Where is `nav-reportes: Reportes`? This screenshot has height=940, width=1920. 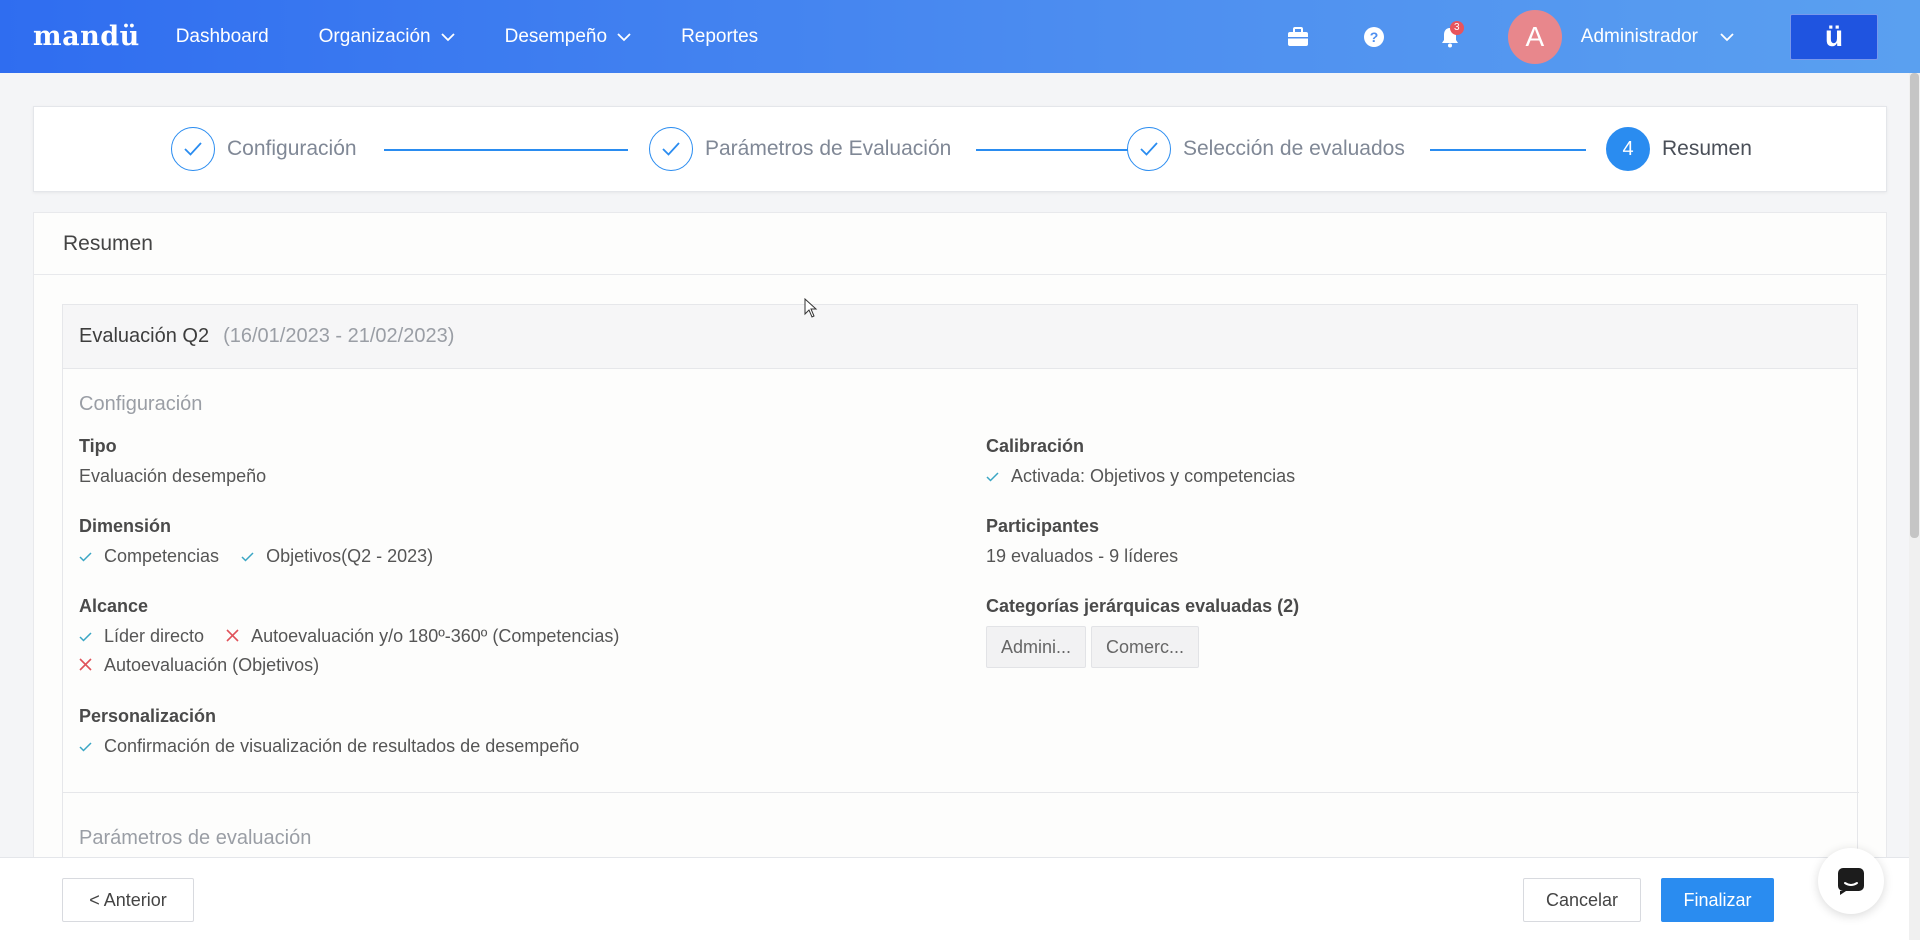
nav-reportes: Reportes is located at coordinates (719, 37).